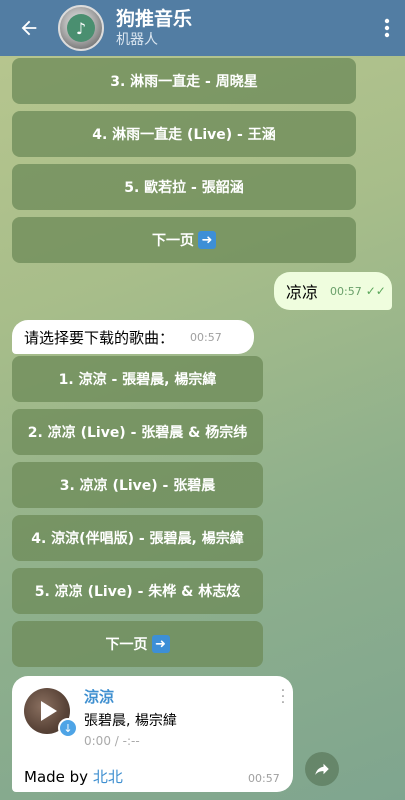  Describe the element at coordinates (137, 485) in the screenshot. I see `song-button: 3. 凉凉 (Live) - 张碧晨` at that location.